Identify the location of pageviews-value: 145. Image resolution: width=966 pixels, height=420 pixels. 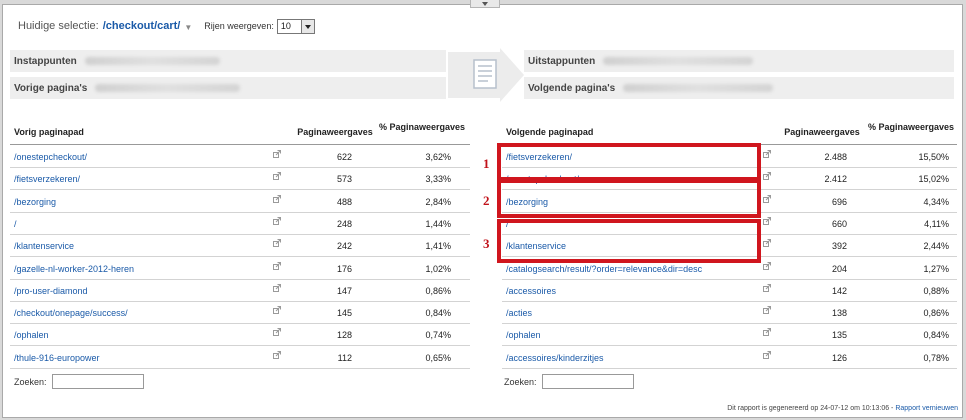
(344, 313).